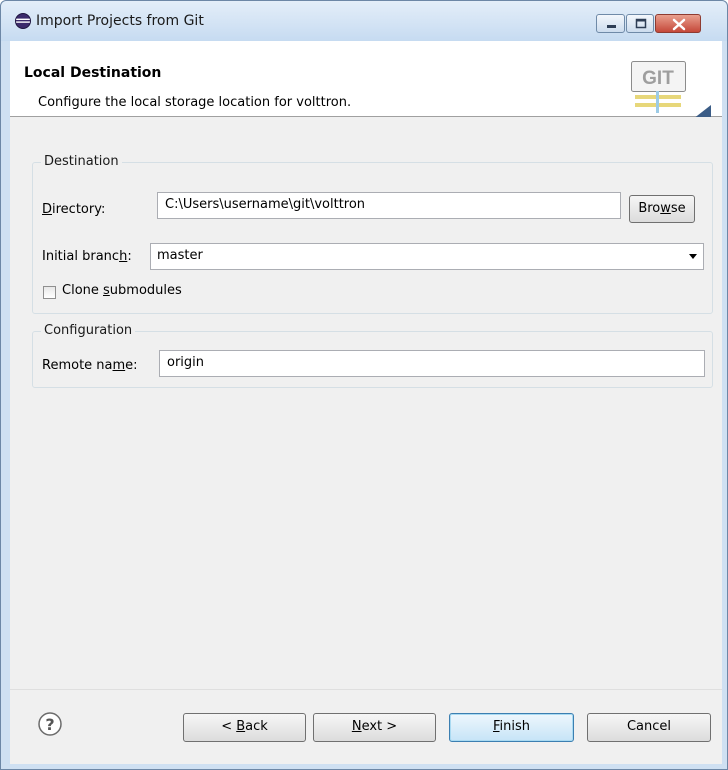  What do you see at coordinates (180, 255) in the screenshot?
I see `initial-branch-value: master` at bounding box center [180, 255].